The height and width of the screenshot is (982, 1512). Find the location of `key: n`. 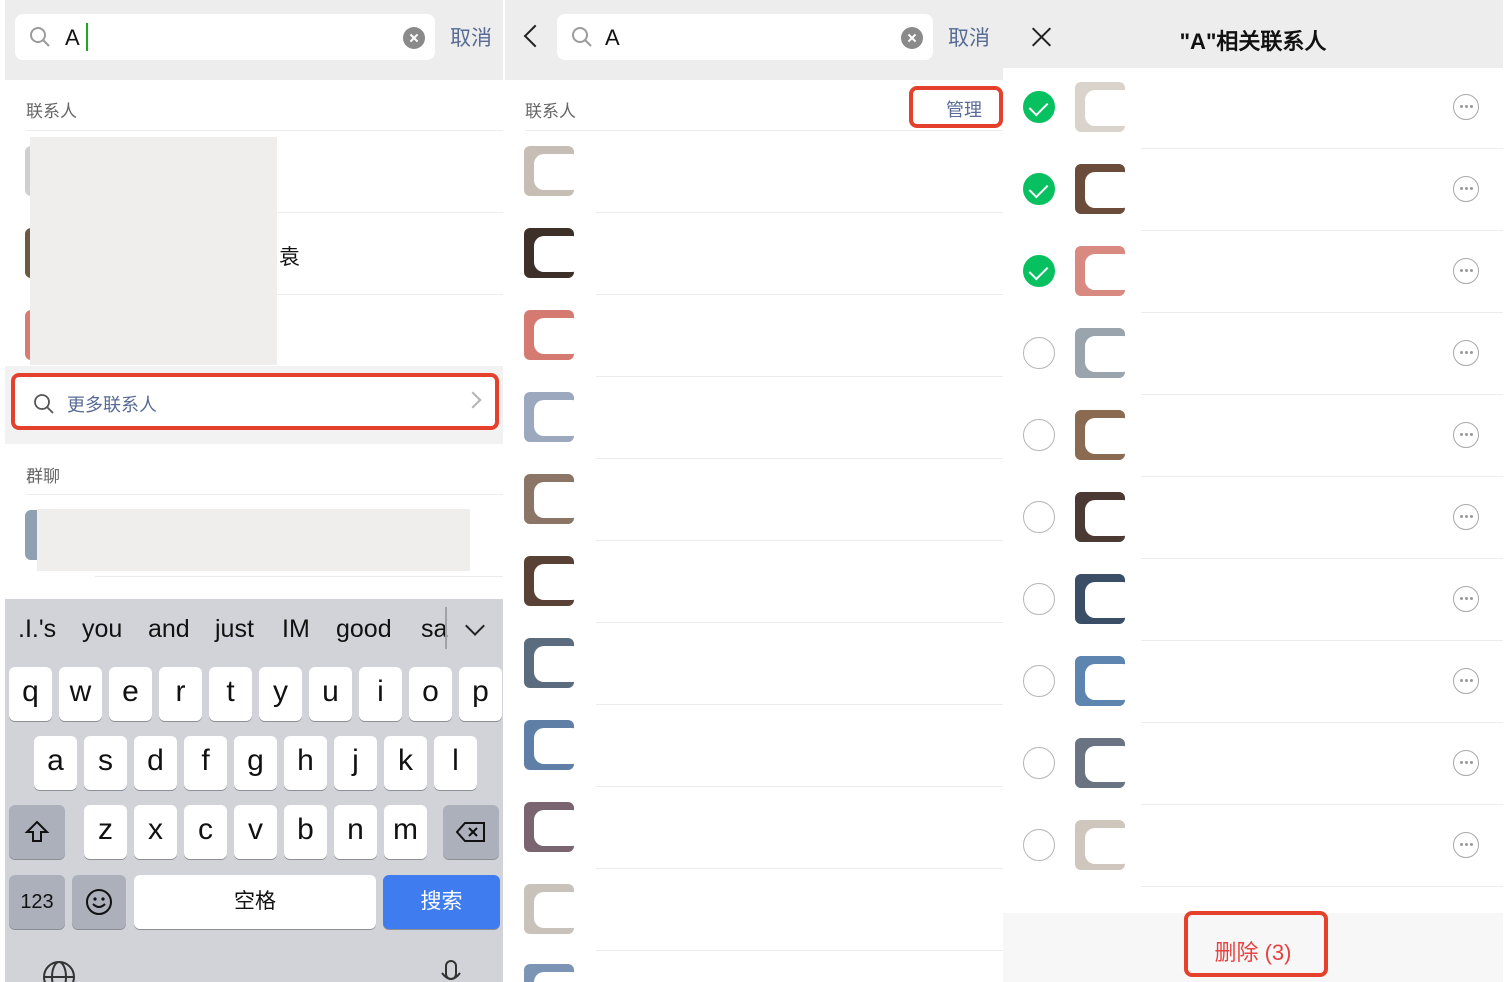

key: n is located at coordinates (355, 832).